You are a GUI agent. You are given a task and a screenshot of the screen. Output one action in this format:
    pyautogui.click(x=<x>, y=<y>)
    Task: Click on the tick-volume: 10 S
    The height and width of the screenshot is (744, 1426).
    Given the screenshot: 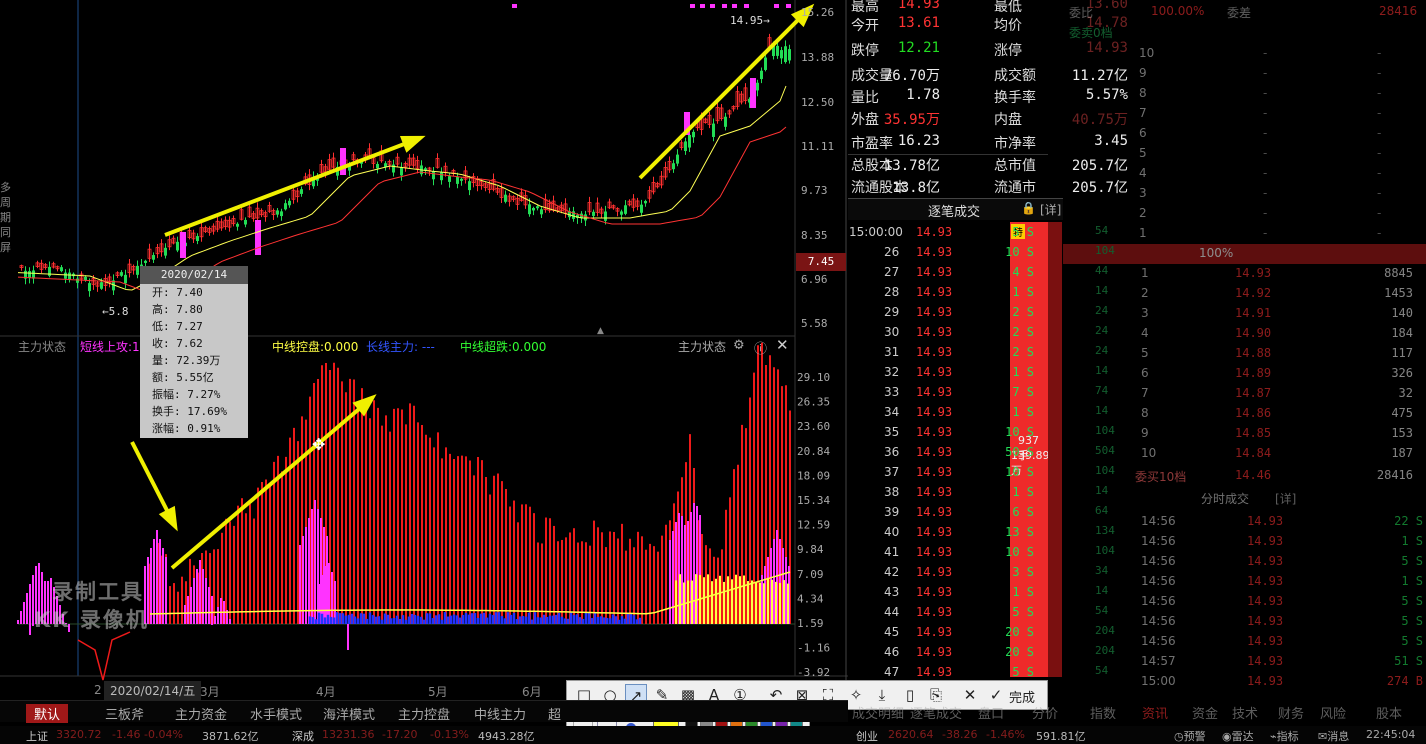 What is the action you would take?
    pyautogui.click(x=1019, y=552)
    